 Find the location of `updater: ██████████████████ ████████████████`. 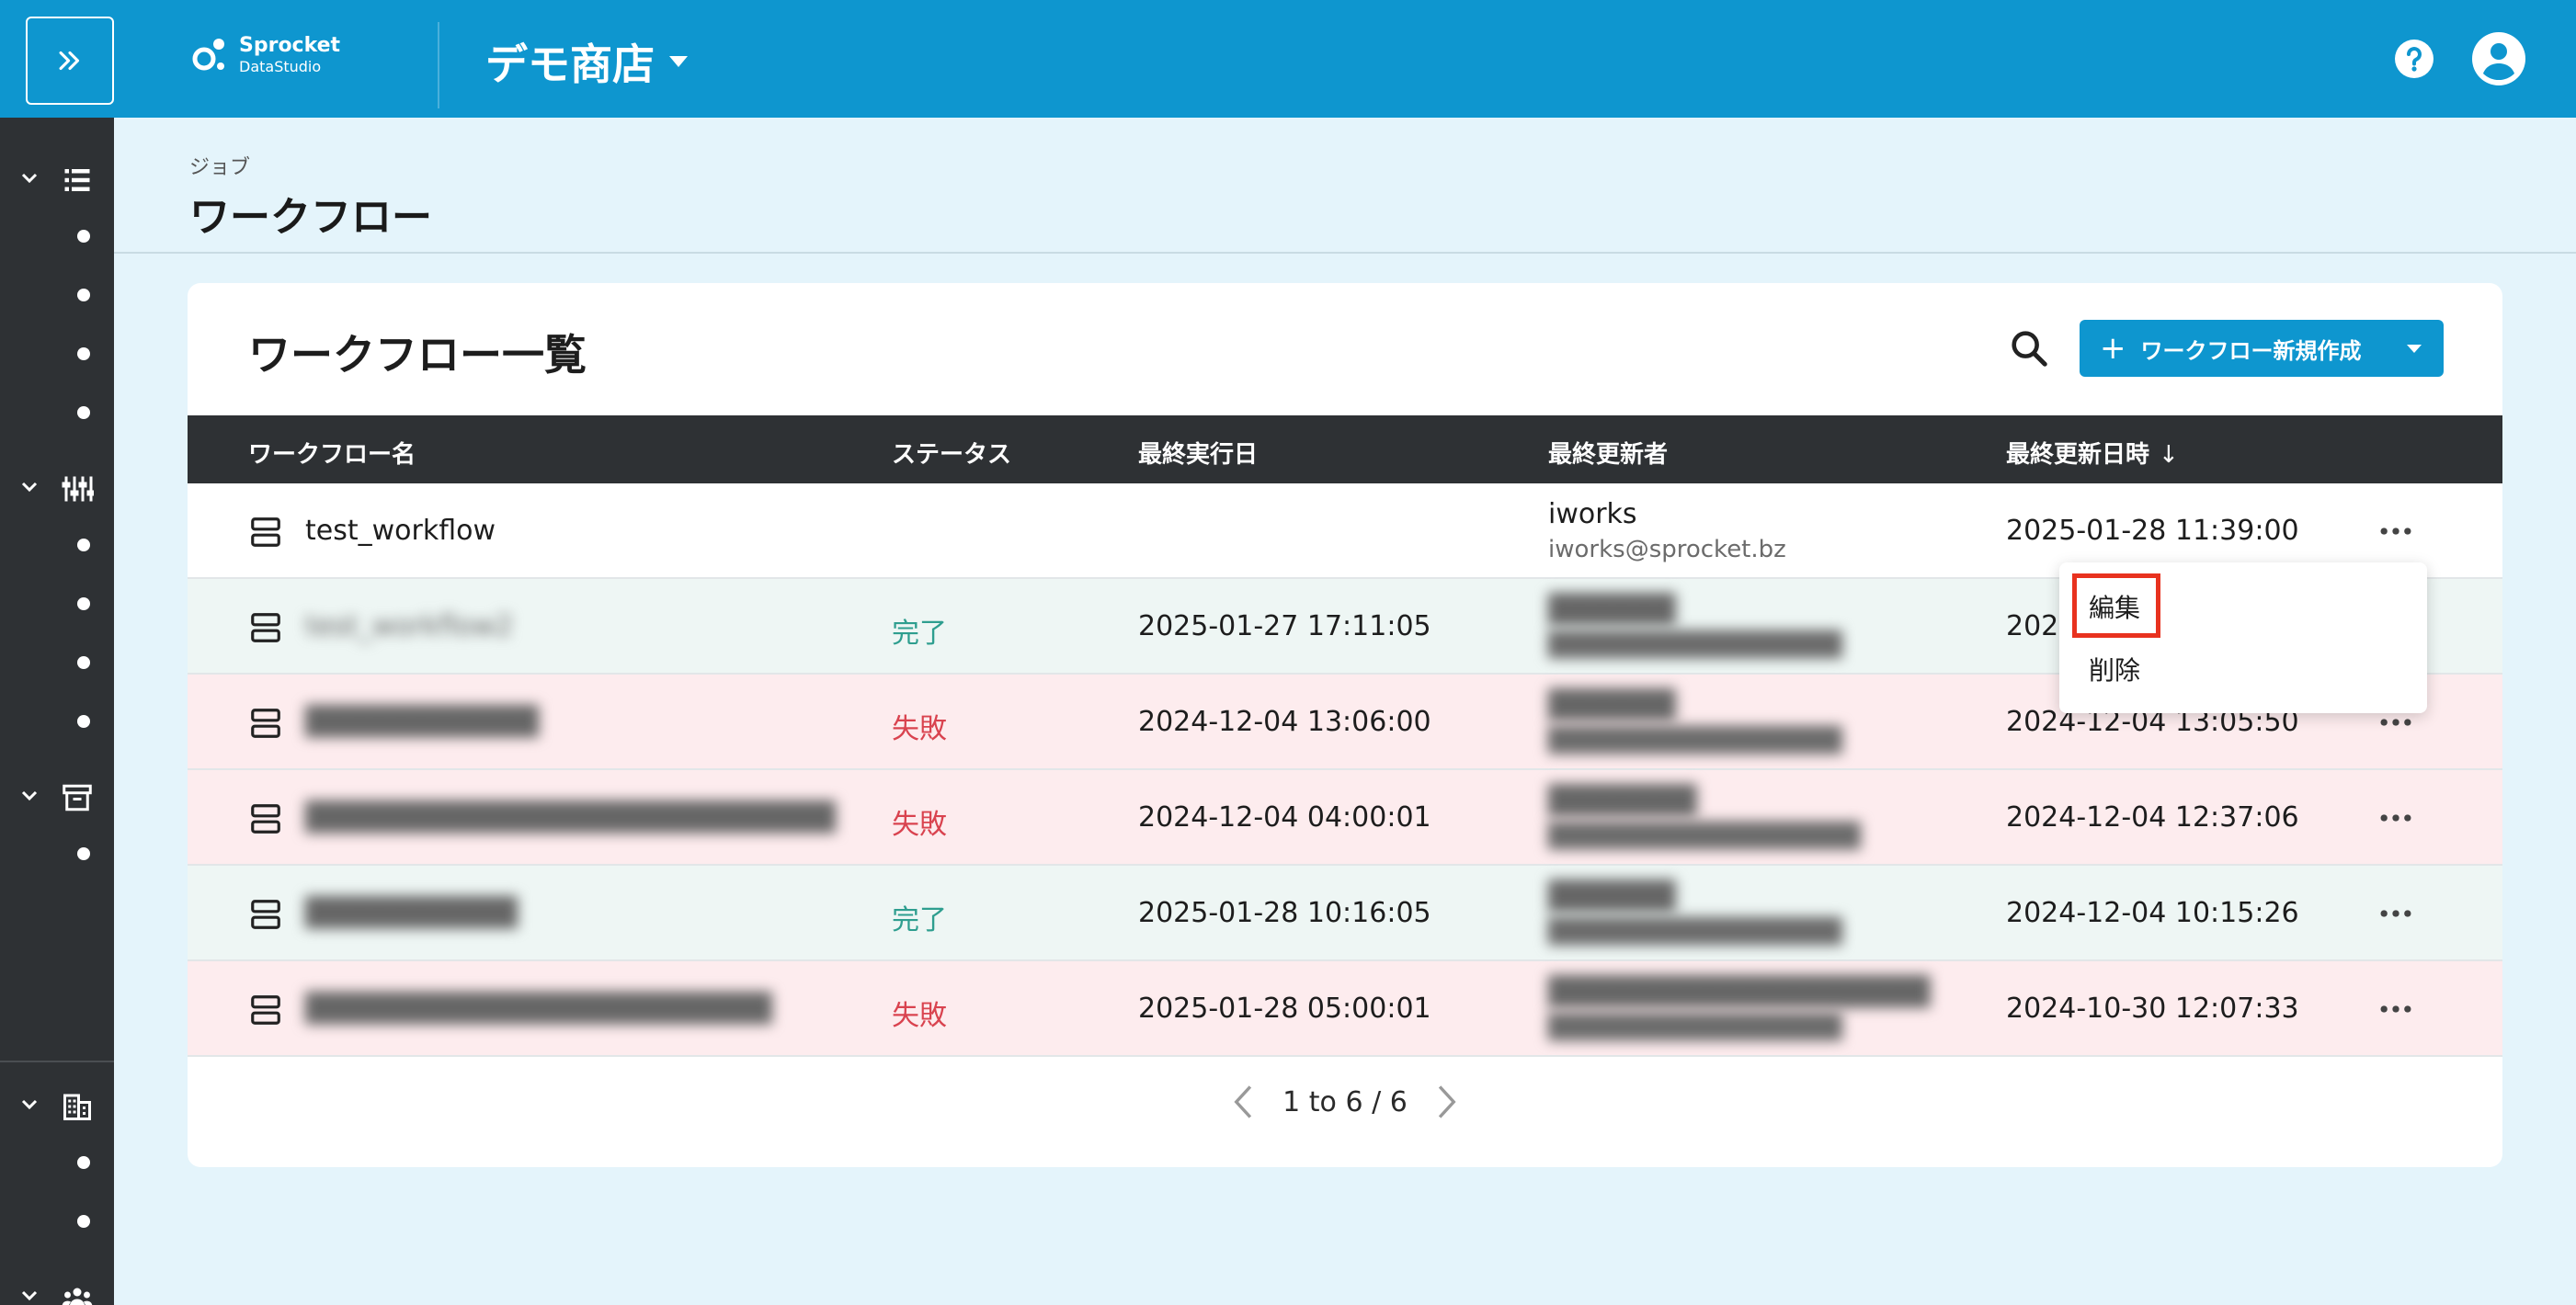

updater: ██████████████████ ████████████████ is located at coordinates (1739, 1009).